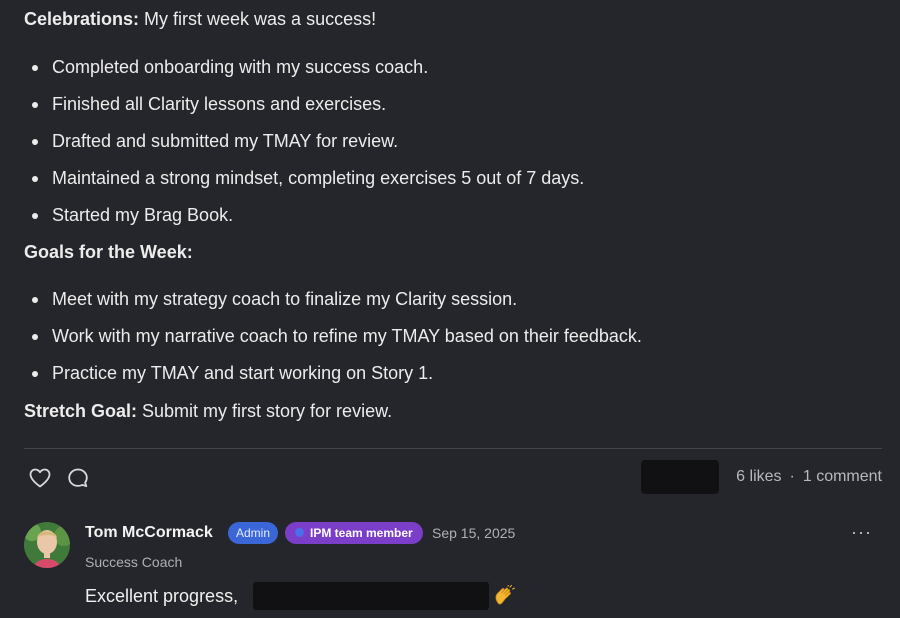  I want to click on heart-icon, so click(40, 478).